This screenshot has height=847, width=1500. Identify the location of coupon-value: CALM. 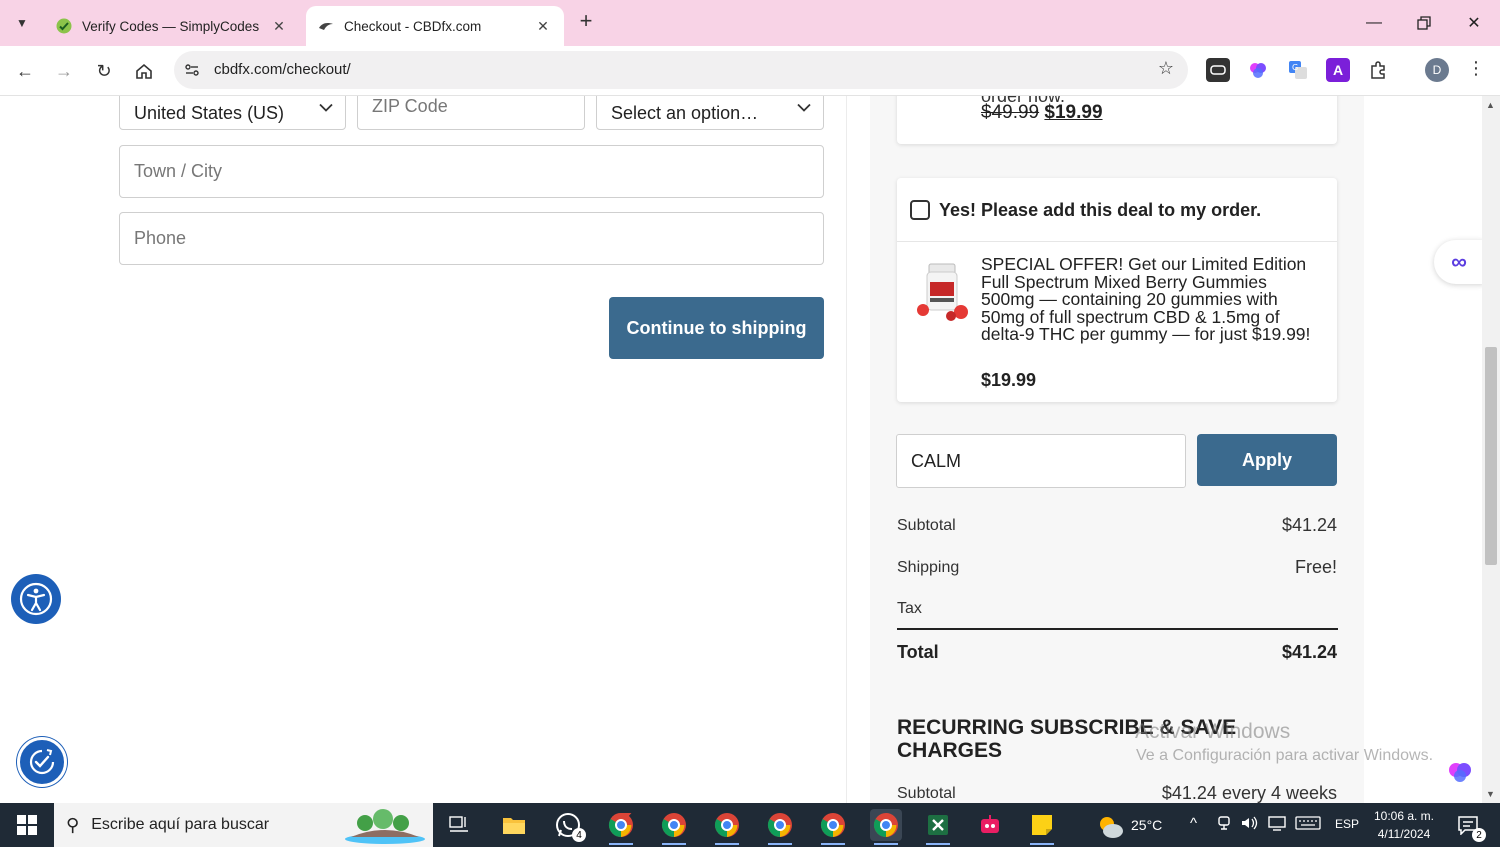
(936, 460).